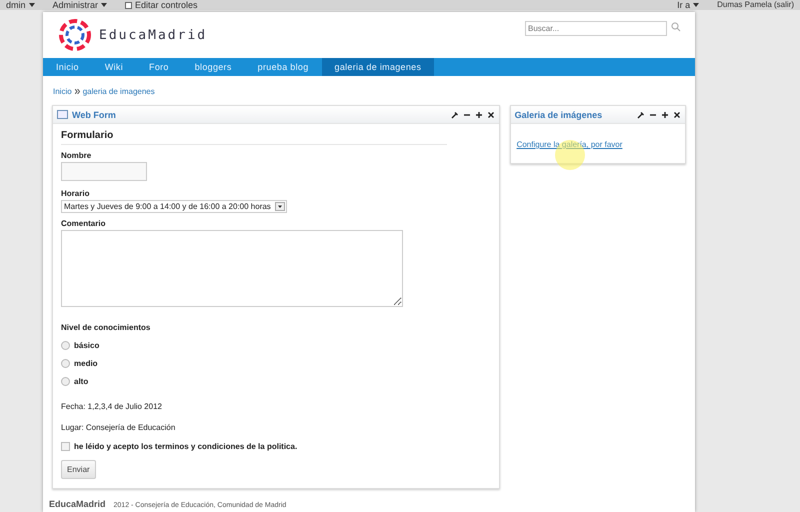 This screenshot has width=800, height=512. I want to click on submit-button: Enviar, so click(78, 469).